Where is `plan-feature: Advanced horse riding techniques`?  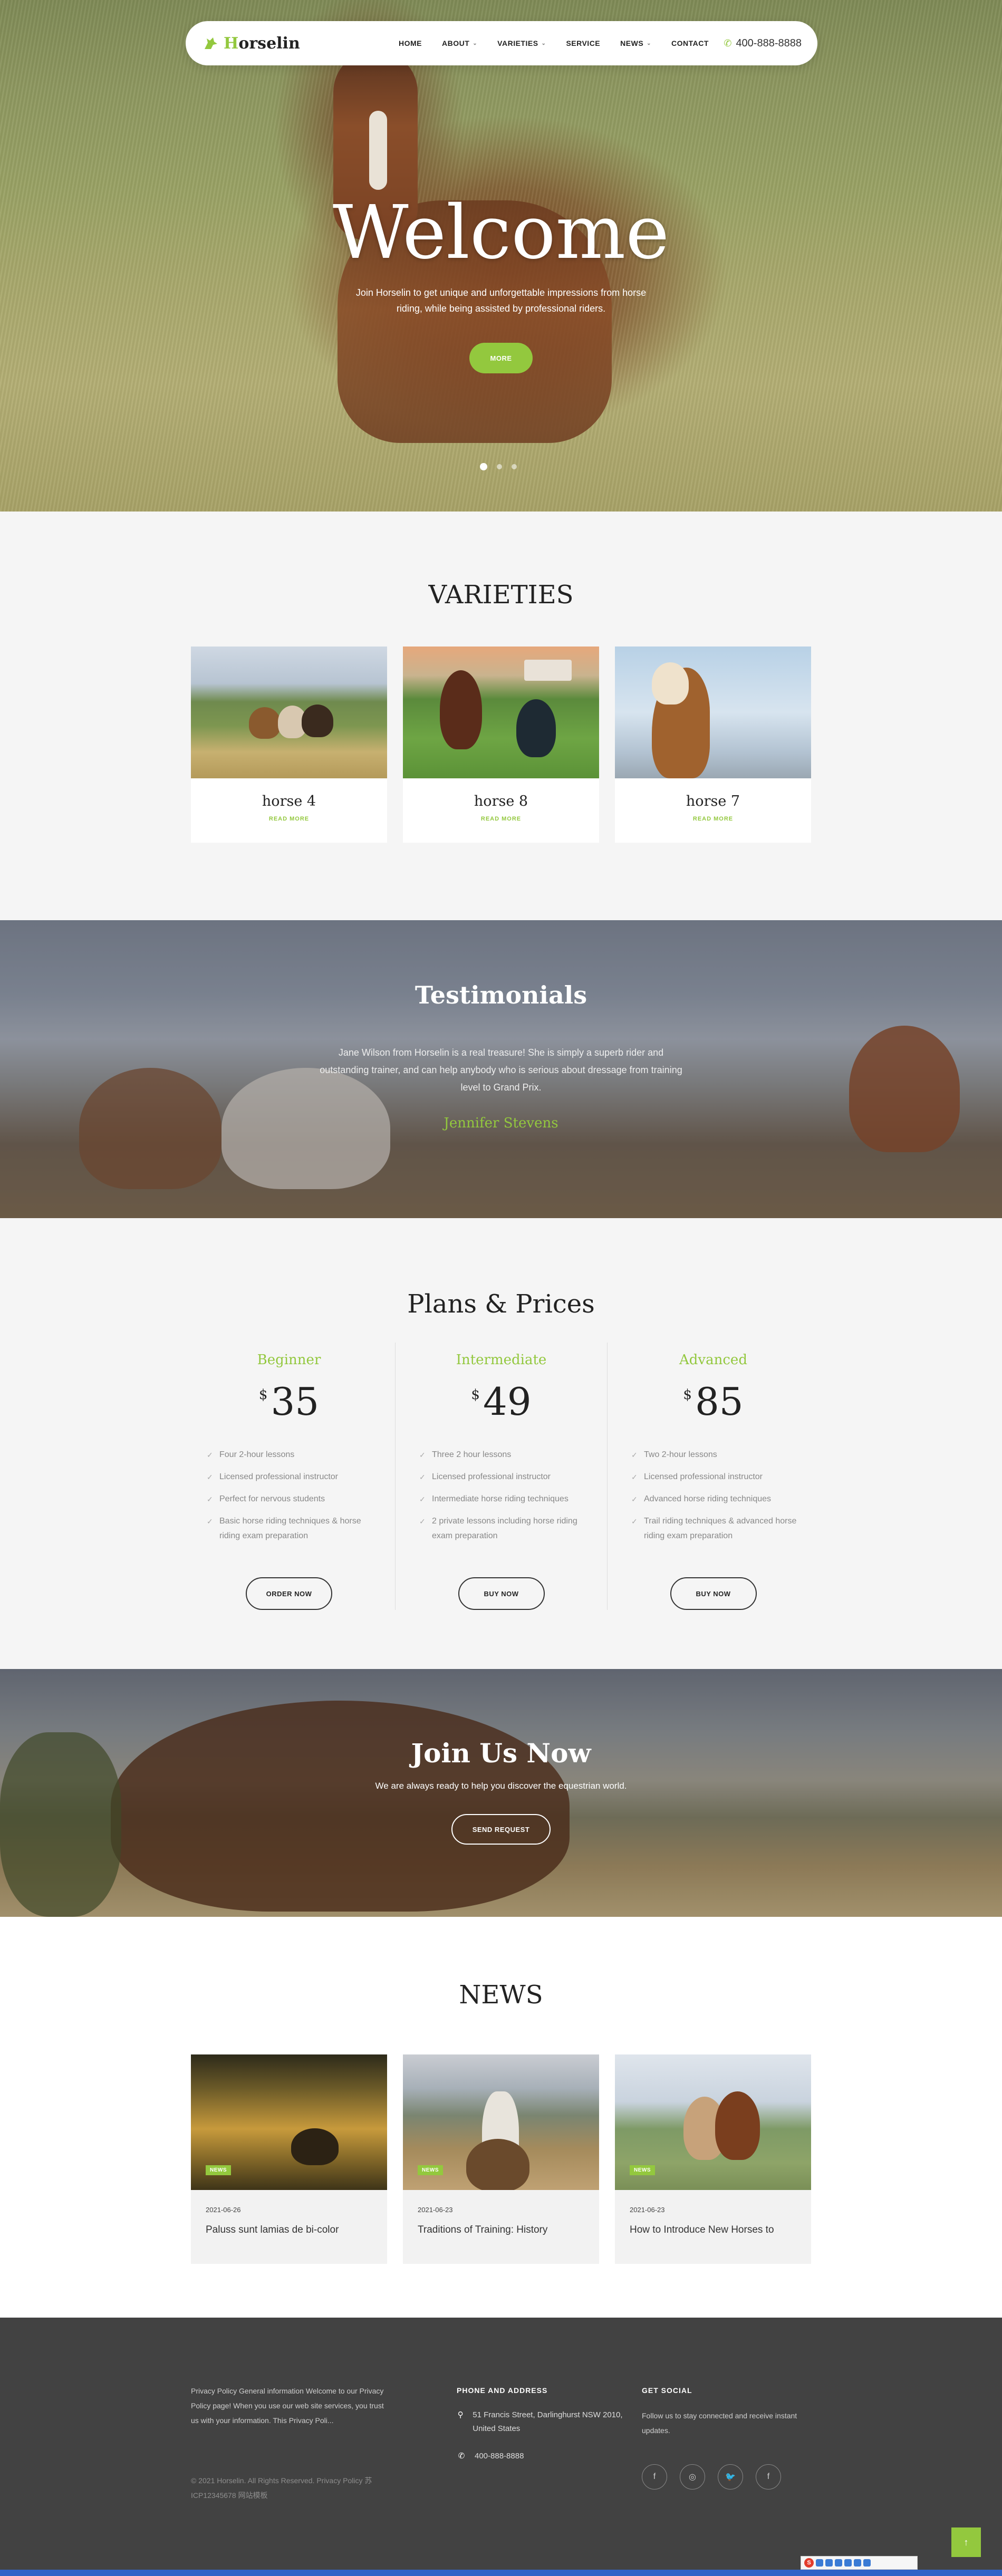 plan-feature: Advanced horse riding techniques is located at coordinates (715, 1499).